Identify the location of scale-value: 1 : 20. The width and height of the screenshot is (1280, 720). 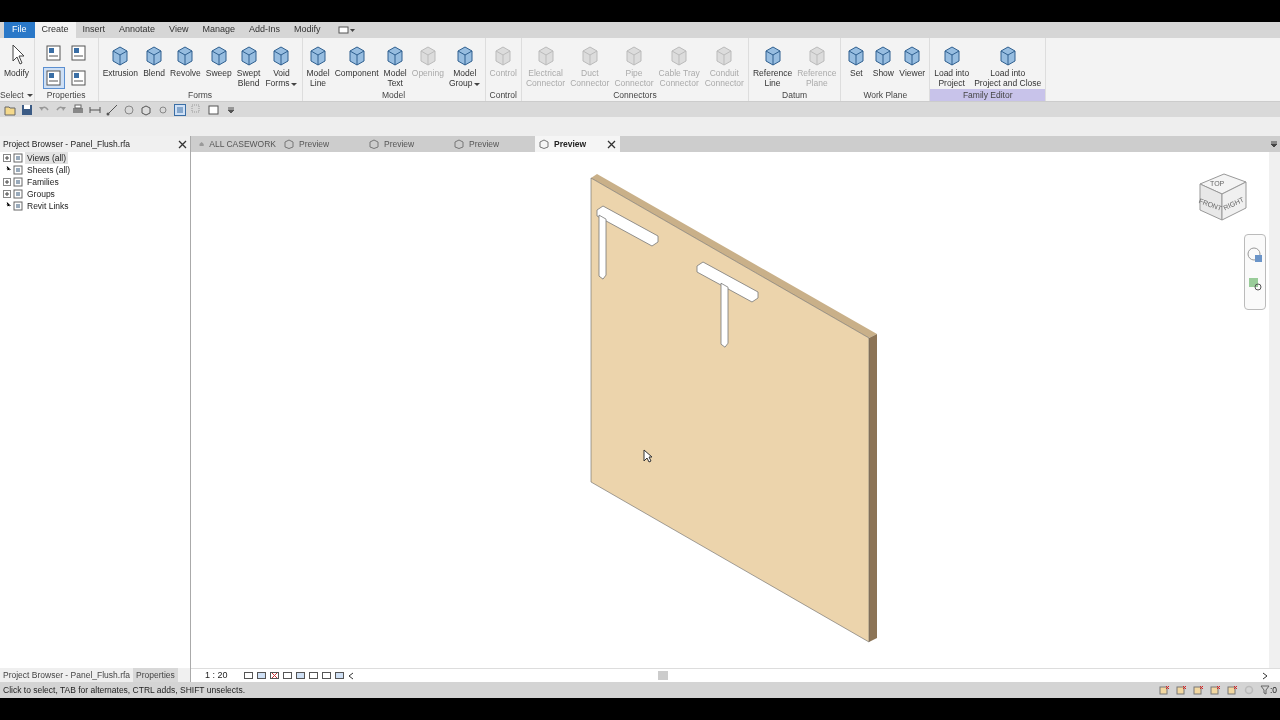
(216, 675).